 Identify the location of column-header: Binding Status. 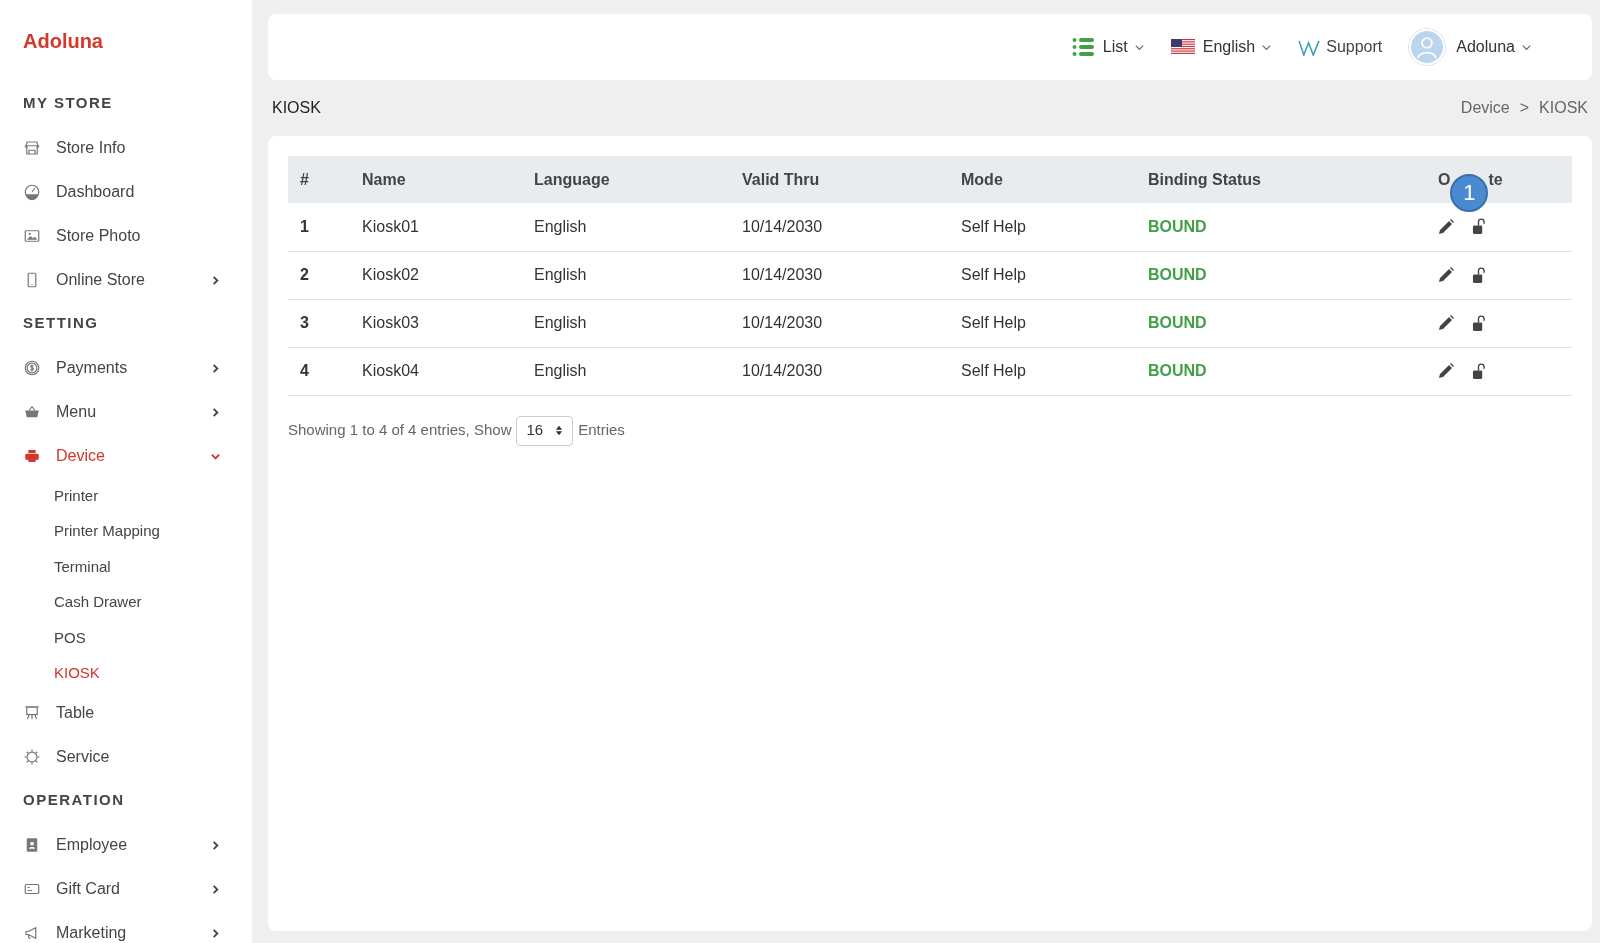
(1204, 179).